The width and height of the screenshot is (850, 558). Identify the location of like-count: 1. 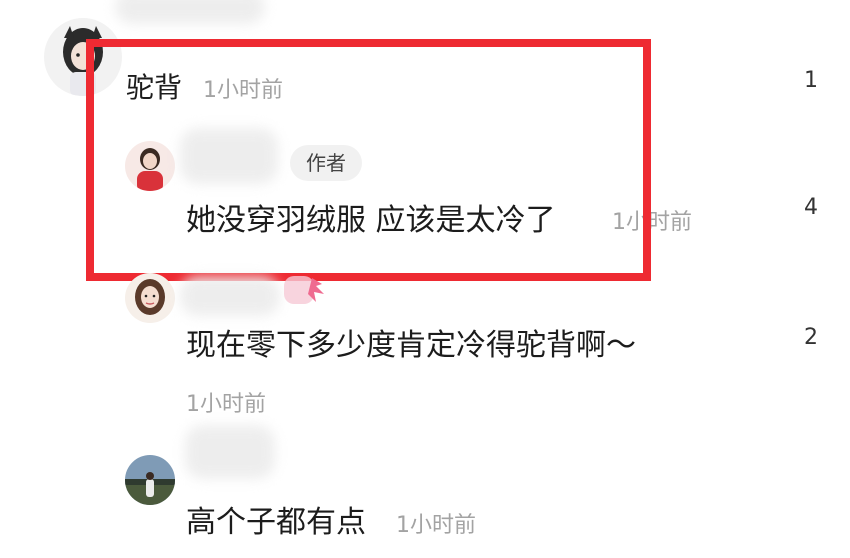
(803, 81).